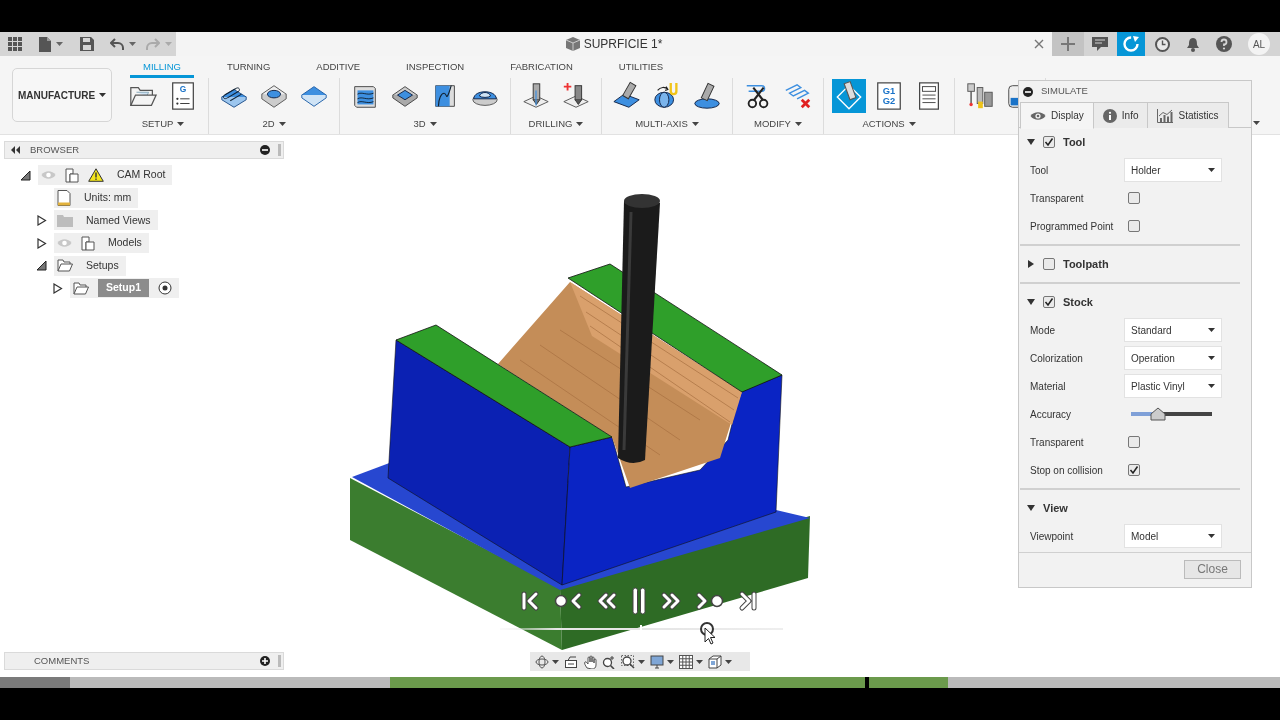 The width and height of the screenshot is (1280, 720). I want to click on bit-on-disc-icon, so click(707, 96).